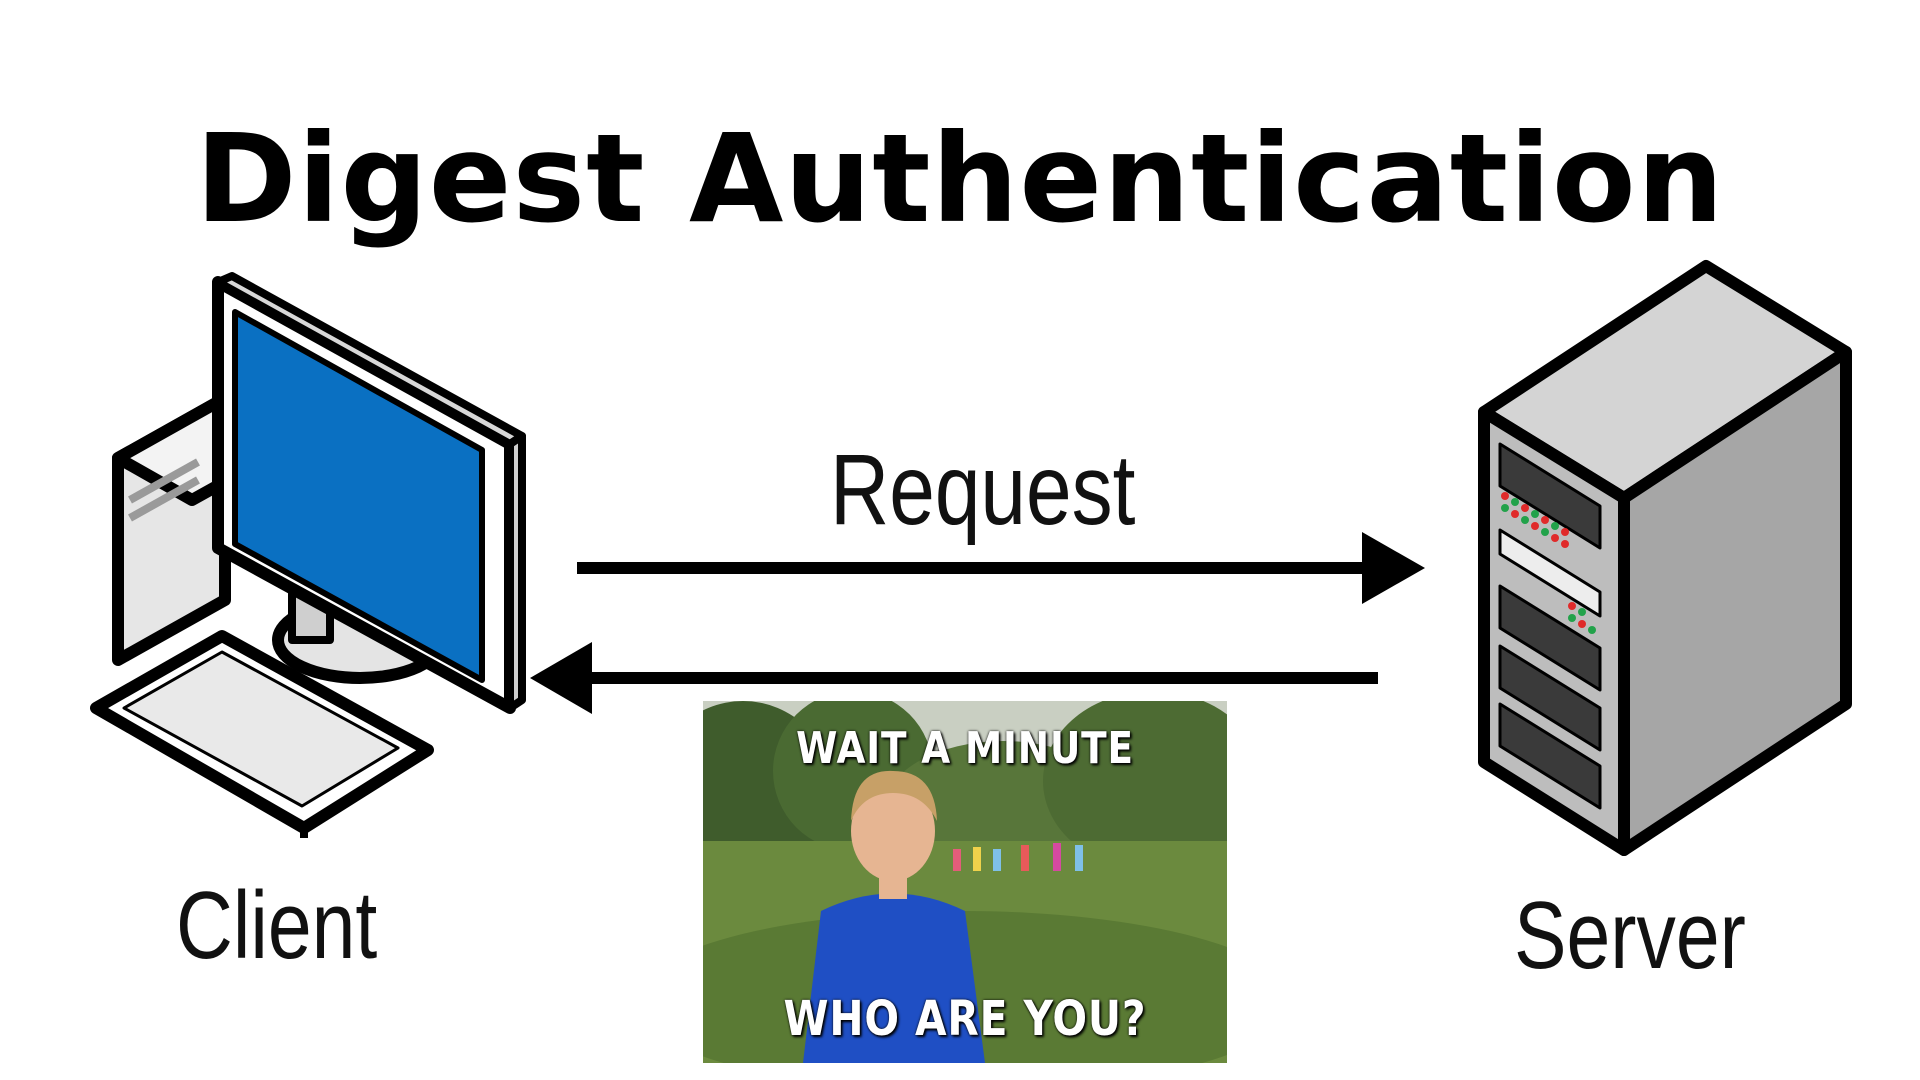 This screenshot has height=1080, width=1920. I want to click on client-computer-icon, so click(308, 555).